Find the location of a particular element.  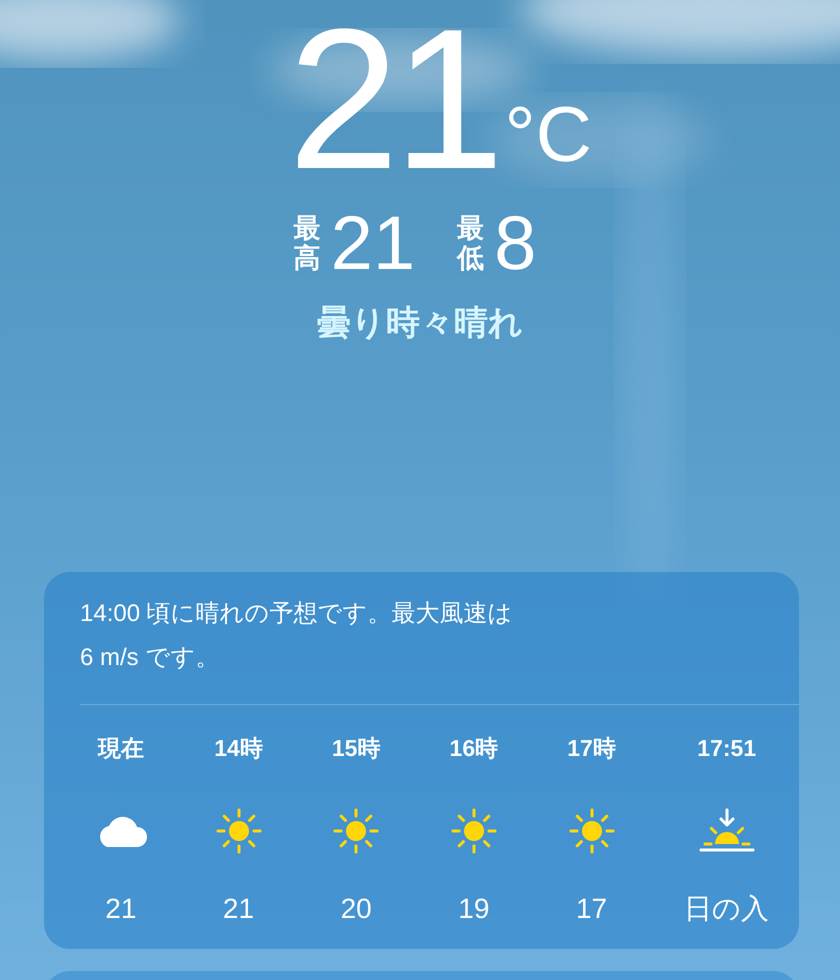

hour-value: 19 is located at coordinates (474, 909).